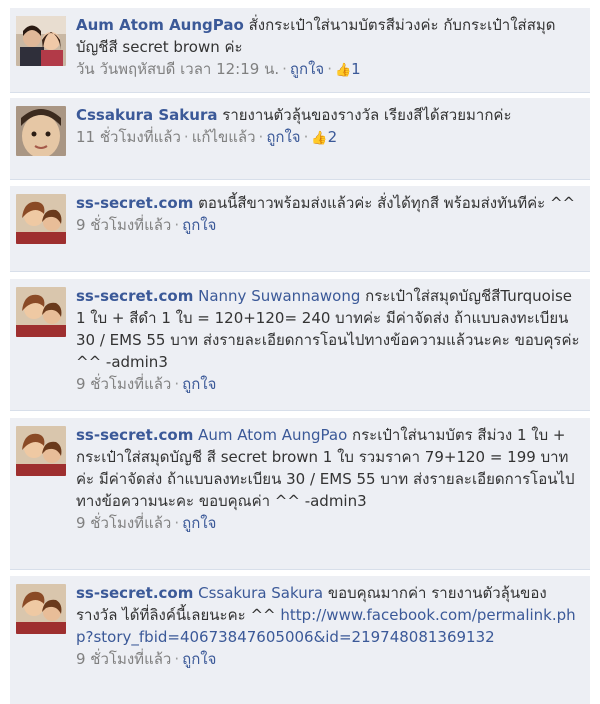  Describe the element at coordinates (279, 296) in the screenshot. I see `mention-link: Nanny Suwannawong` at that location.